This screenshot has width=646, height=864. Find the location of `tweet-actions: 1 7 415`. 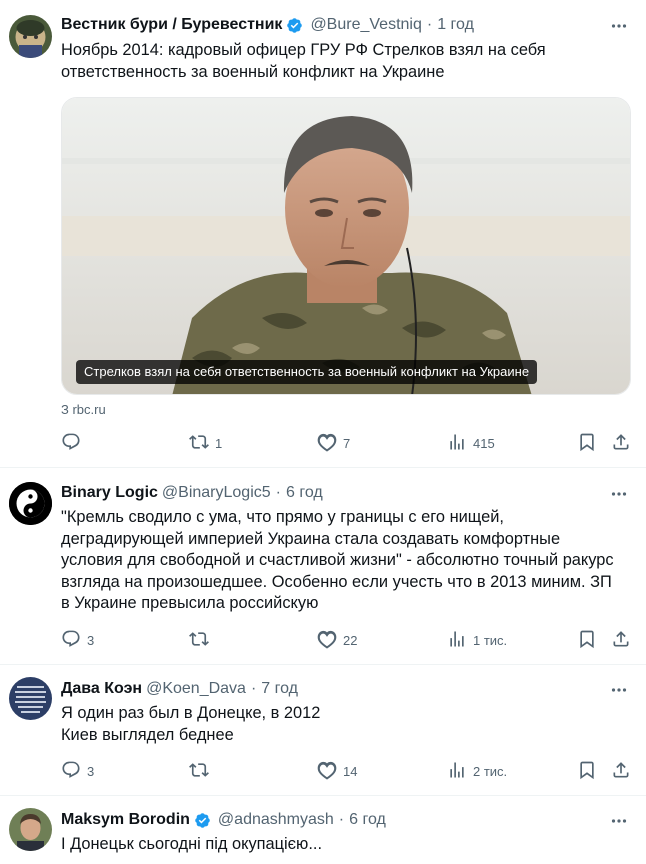

tweet-actions: 1 7 415 is located at coordinates (346, 443).